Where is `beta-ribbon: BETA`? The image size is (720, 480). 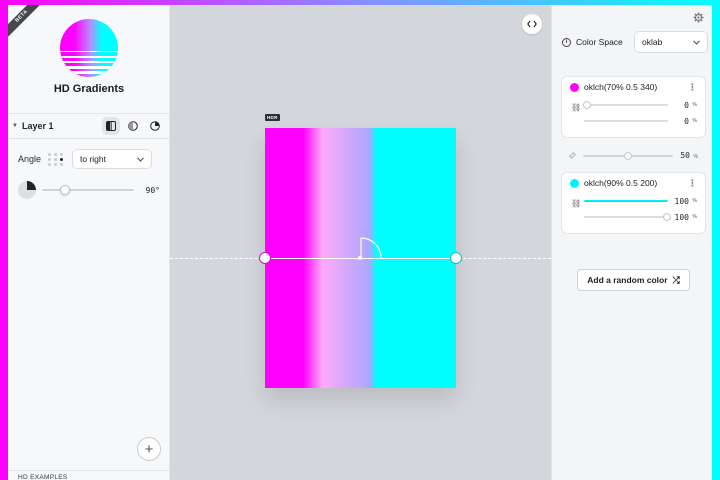 beta-ribbon: BETA is located at coordinates (33, 30).